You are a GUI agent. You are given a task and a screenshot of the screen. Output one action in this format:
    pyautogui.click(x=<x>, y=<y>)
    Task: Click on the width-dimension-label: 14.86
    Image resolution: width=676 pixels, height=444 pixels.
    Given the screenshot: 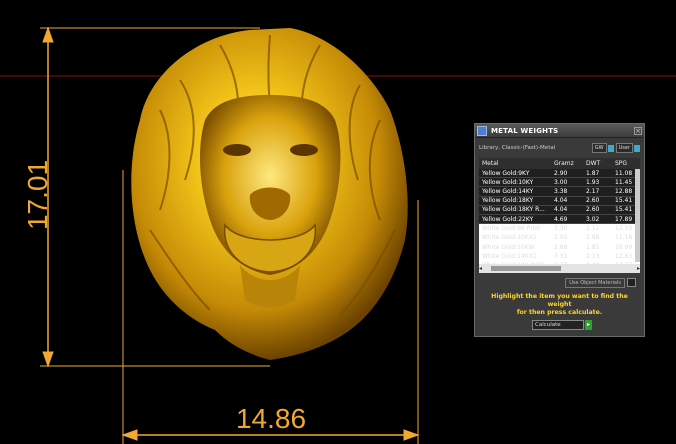 What is the action you would take?
    pyautogui.click(x=271, y=418)
    